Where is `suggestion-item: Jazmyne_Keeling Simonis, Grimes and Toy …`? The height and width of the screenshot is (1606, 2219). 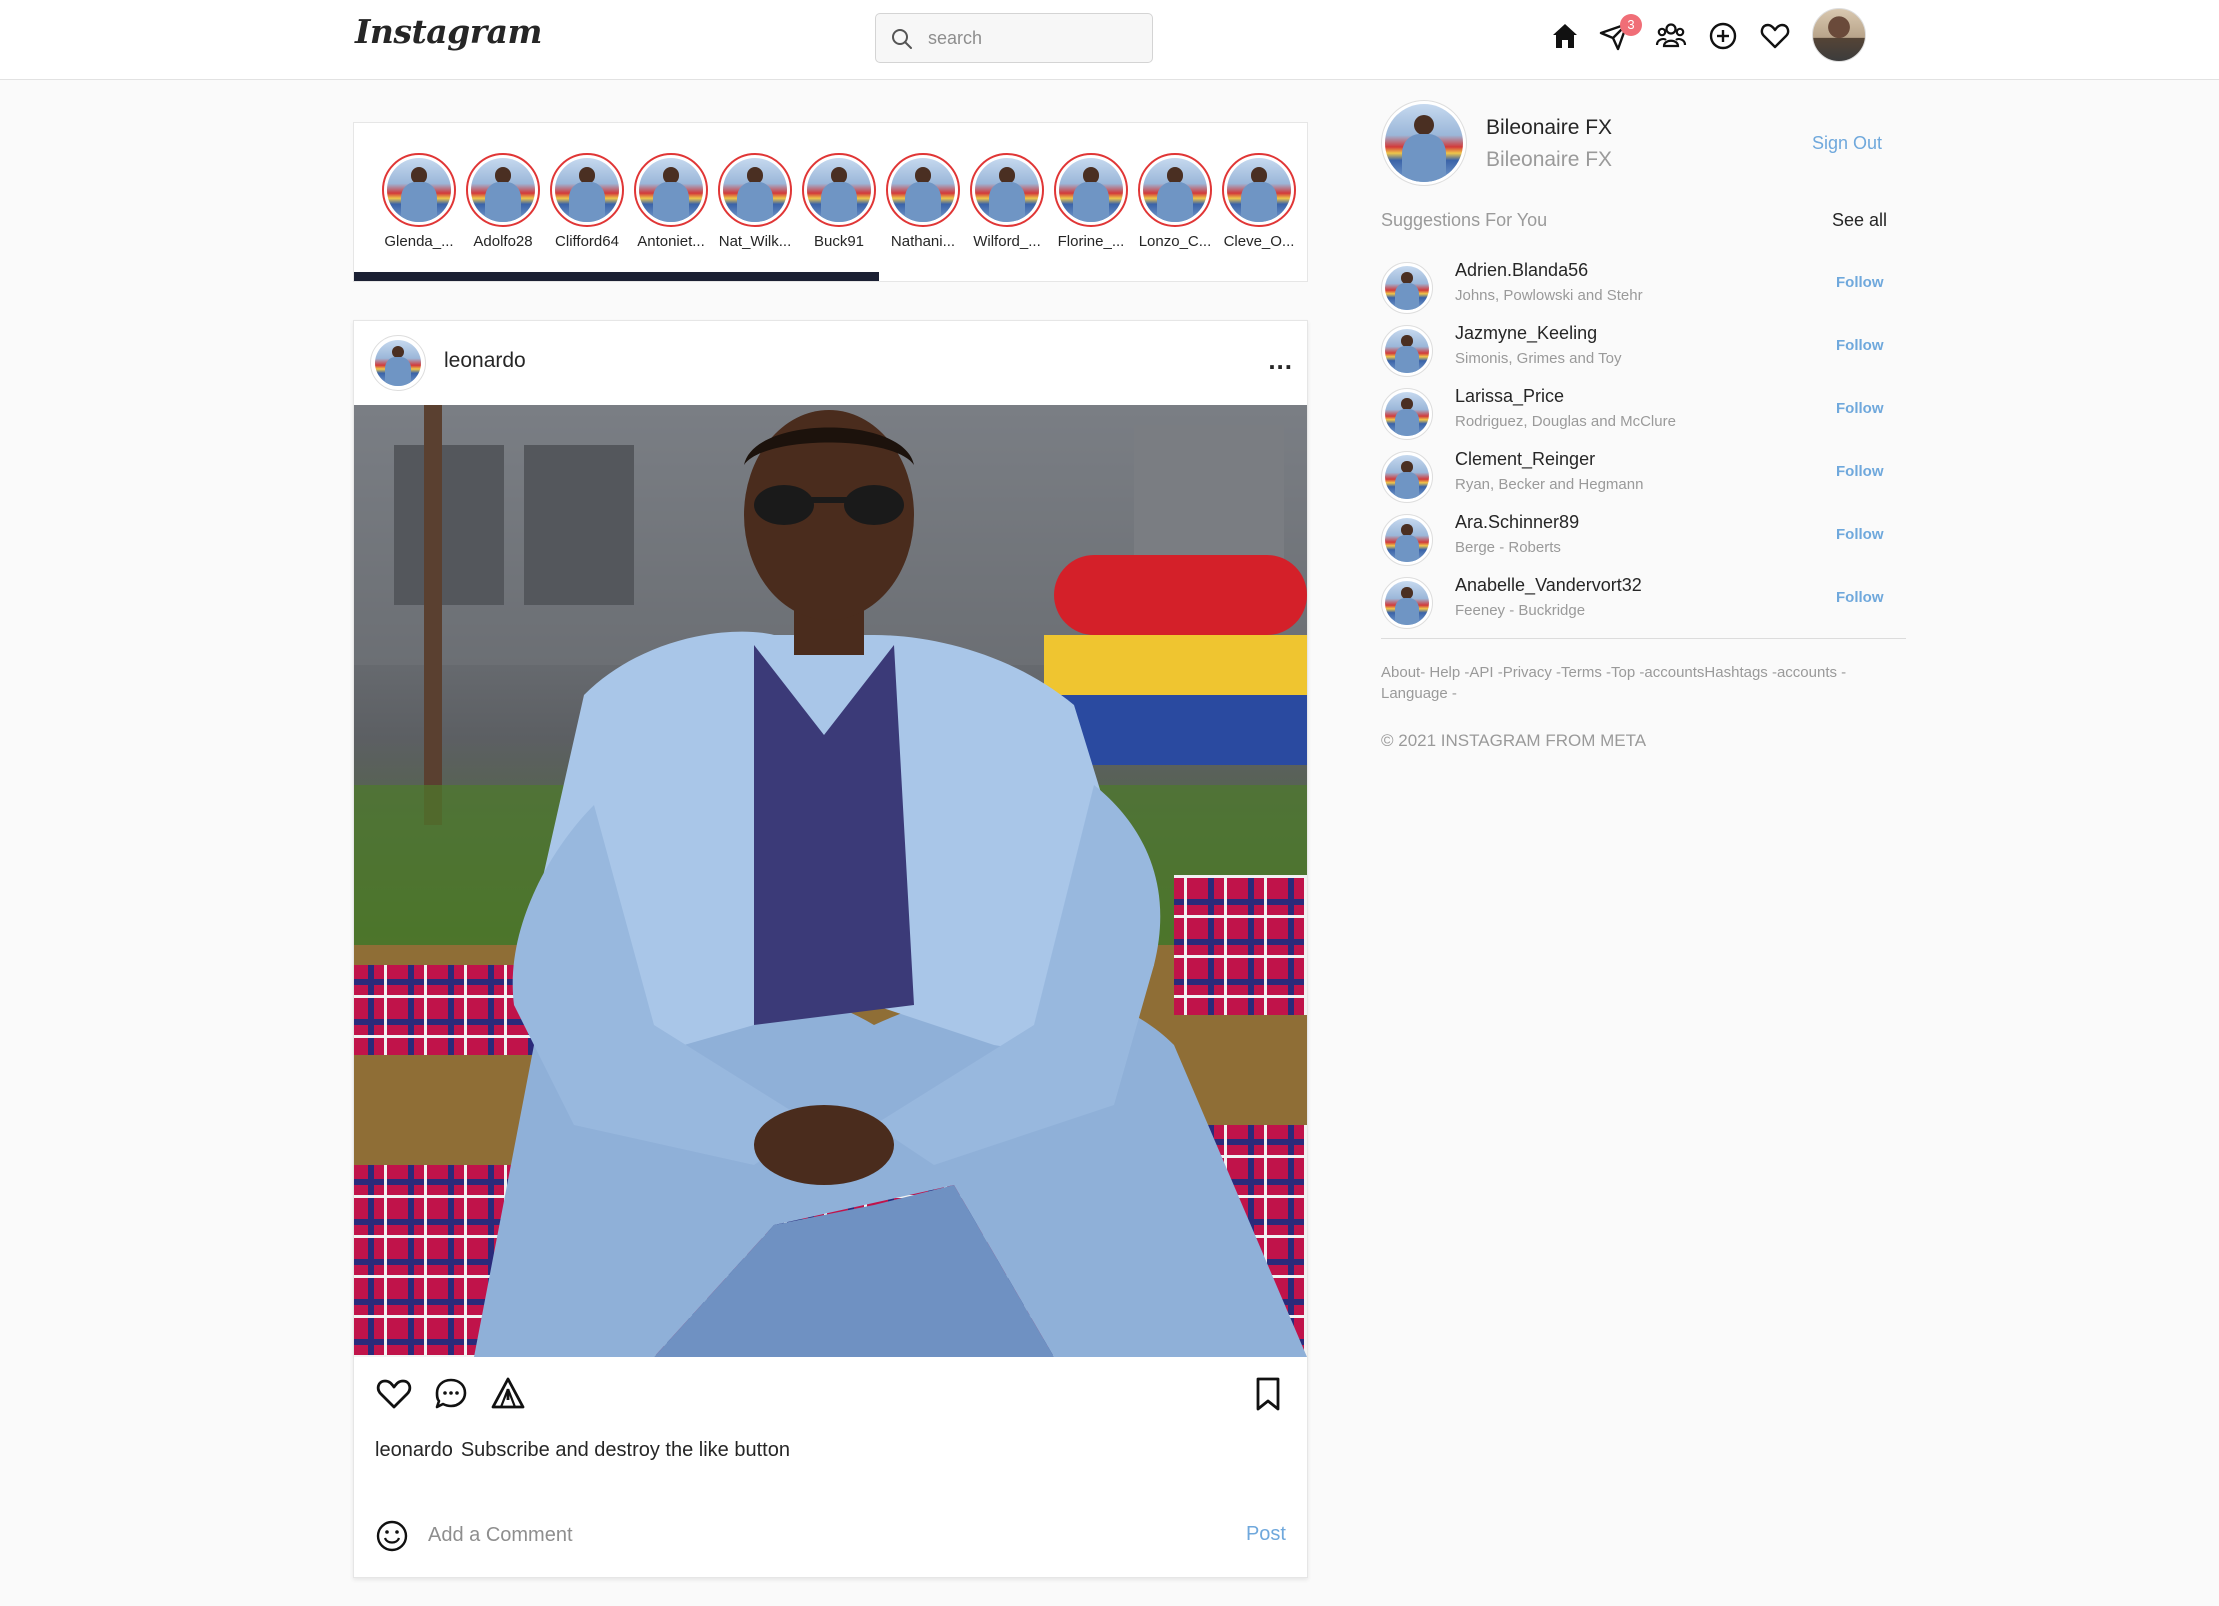 suggestion-item: Jazmyne_Keeling Simonis, Grimes and Toy … is located at coordinates (1633, 353).